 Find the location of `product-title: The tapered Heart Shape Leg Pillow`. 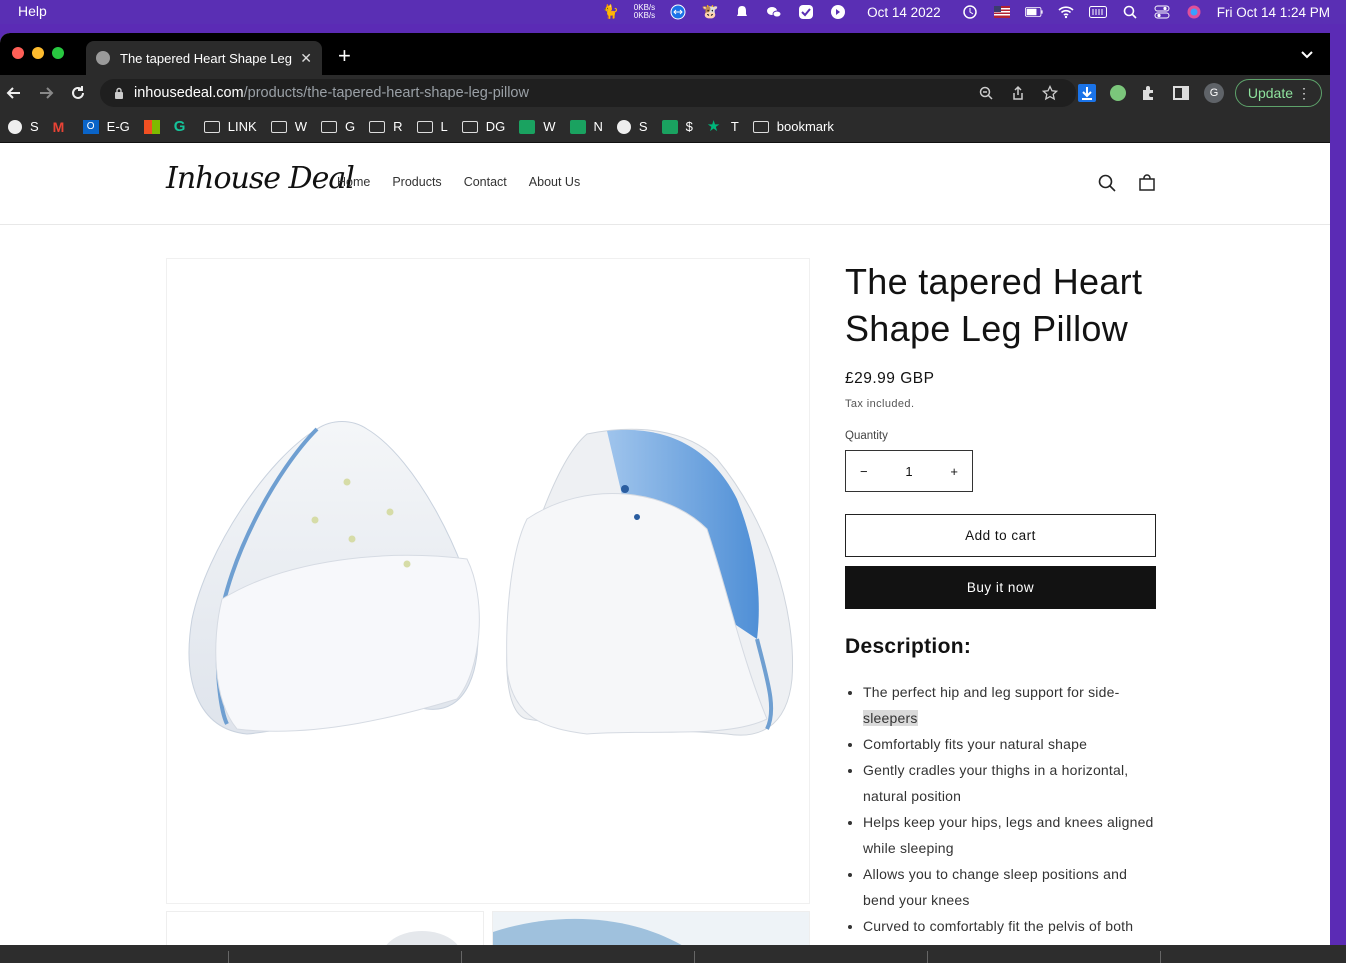

product-title: The tapered Heart Shape Leg Pillow is located at coordinates (994, 305).